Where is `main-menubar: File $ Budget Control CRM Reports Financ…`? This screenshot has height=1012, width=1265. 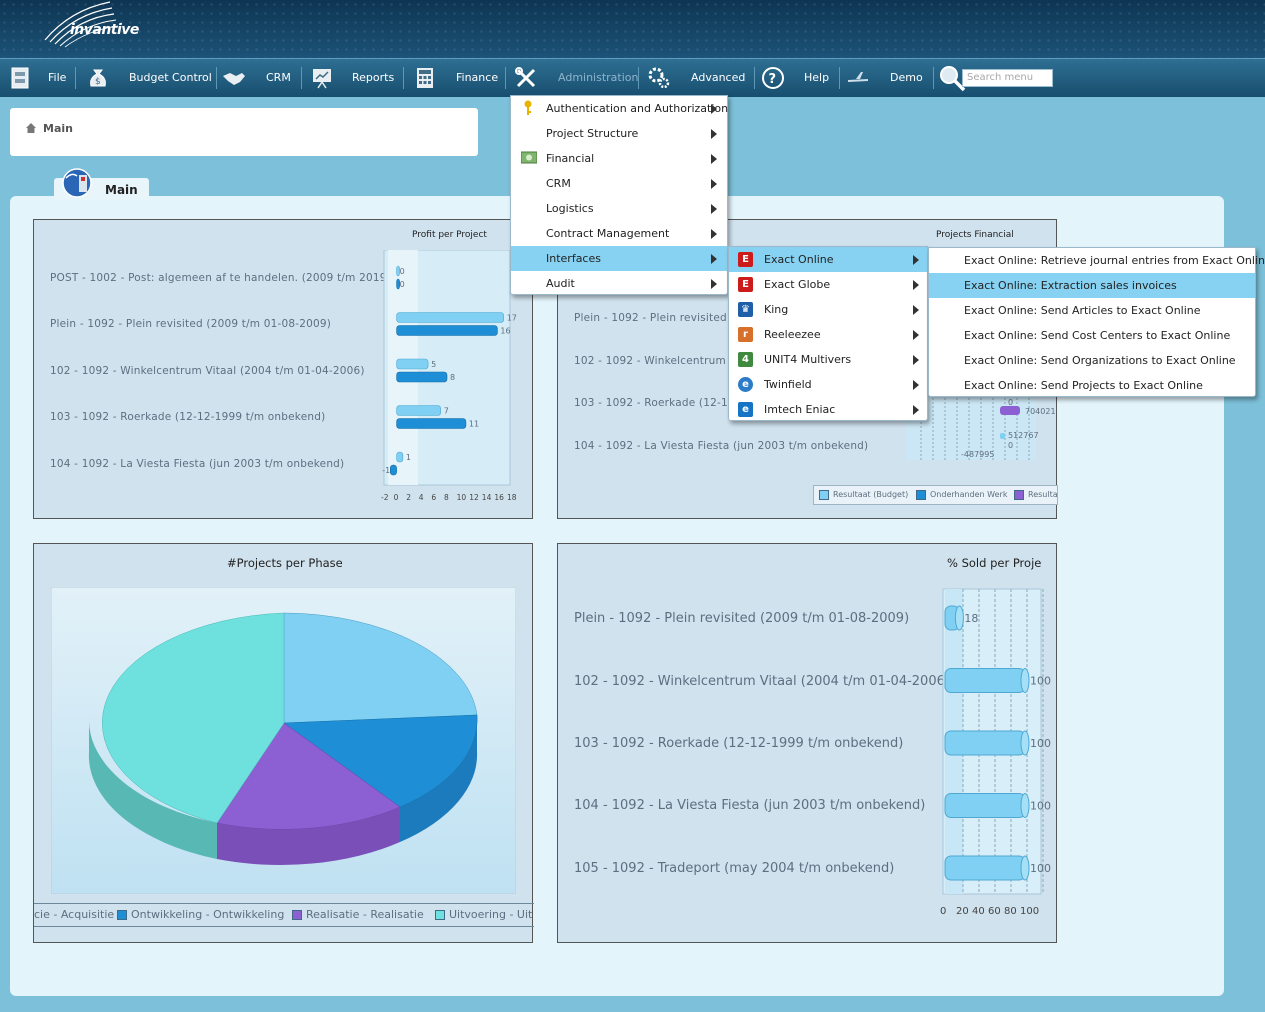 main-menubar: File $ Budget Control CRM Reports Financ… is located at coordinates (632, 77).